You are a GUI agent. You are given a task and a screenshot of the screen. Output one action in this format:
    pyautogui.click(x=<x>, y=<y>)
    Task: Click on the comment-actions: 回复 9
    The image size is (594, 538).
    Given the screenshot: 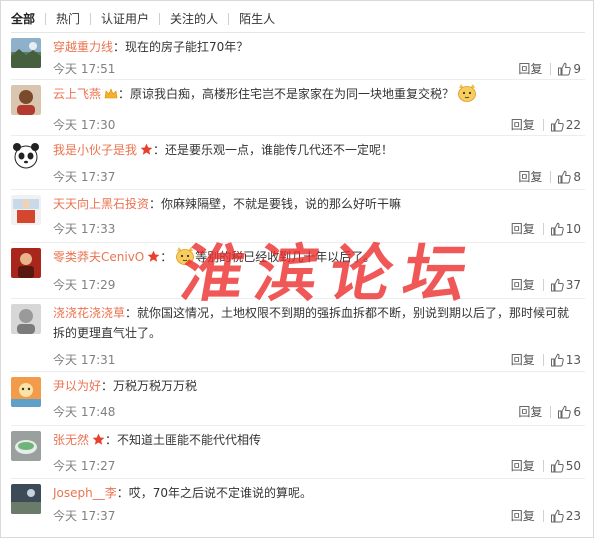 What is the action you would take?
    pyautogui.click(x=549, y=69)
    